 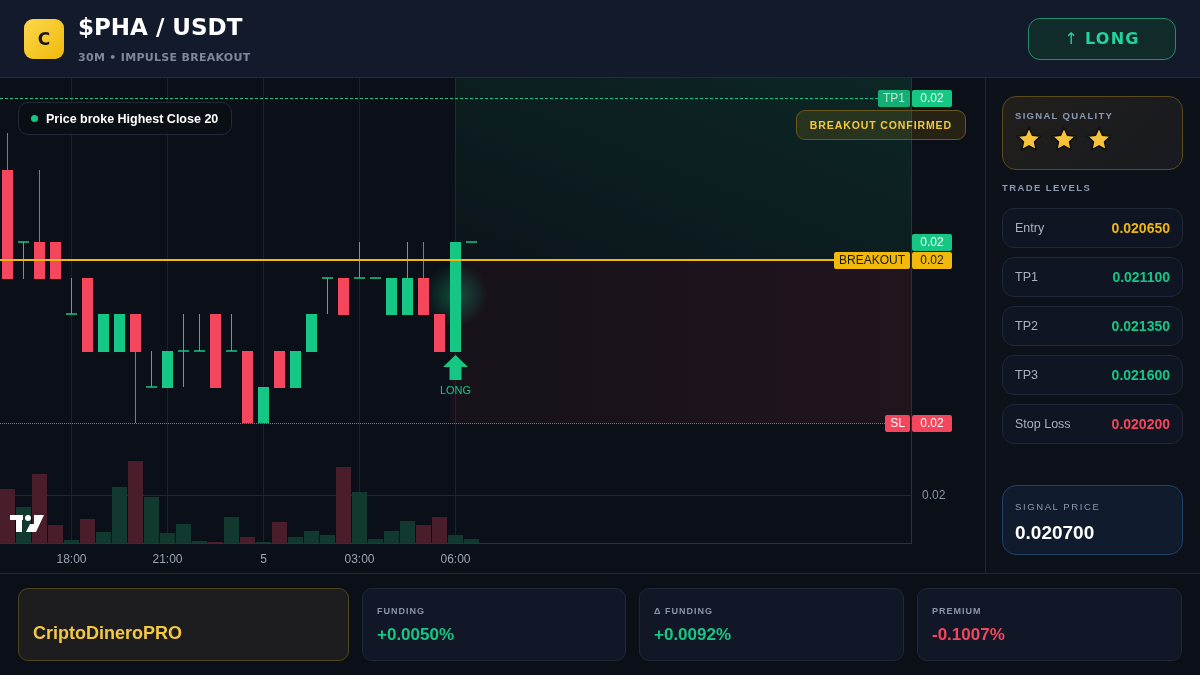 What do you see at coordinates (684, 611) in the screenshot?
I see `stat-label: Δ FUNDING` at bounding box center [684, 611].